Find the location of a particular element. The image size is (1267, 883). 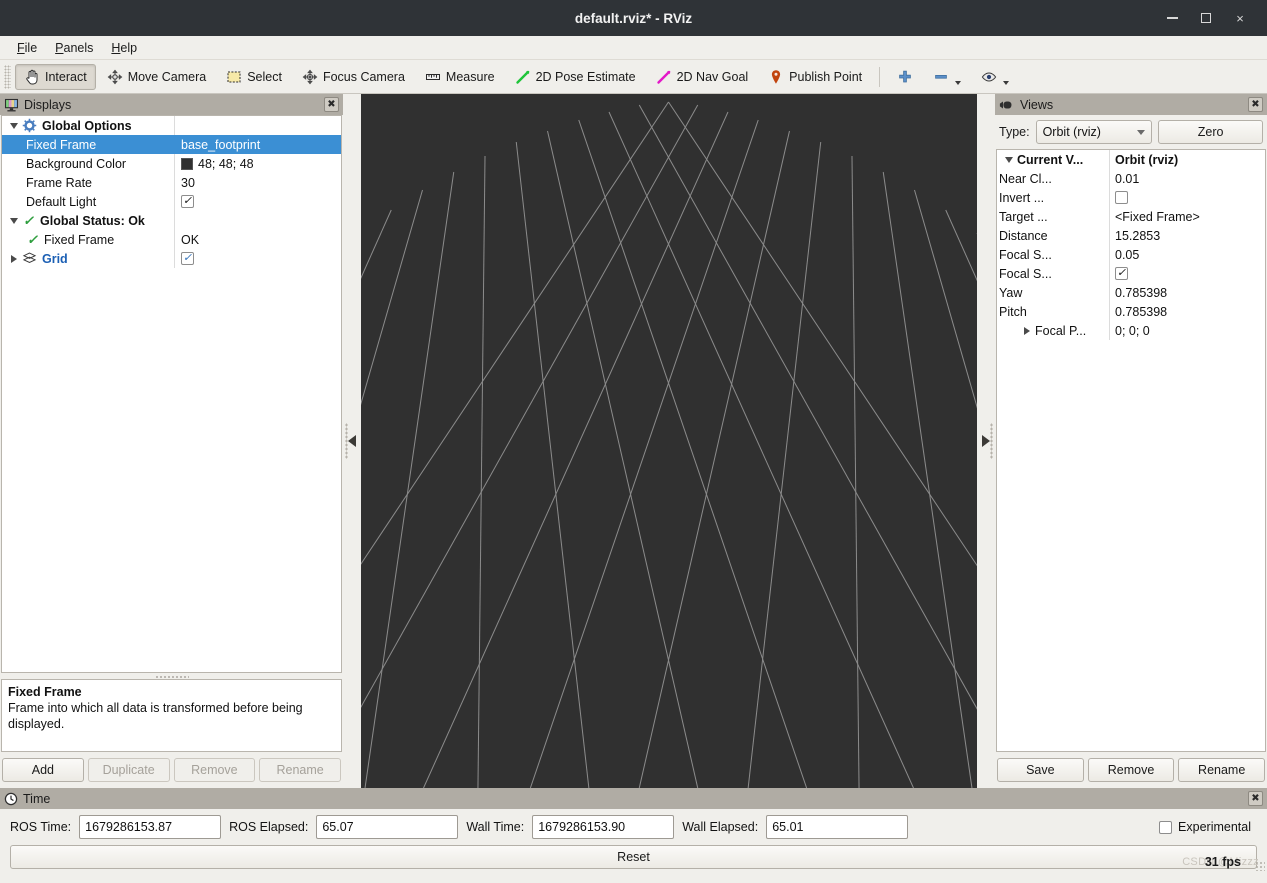

reset-time-button: Reset is located at coordinates (633, 857).